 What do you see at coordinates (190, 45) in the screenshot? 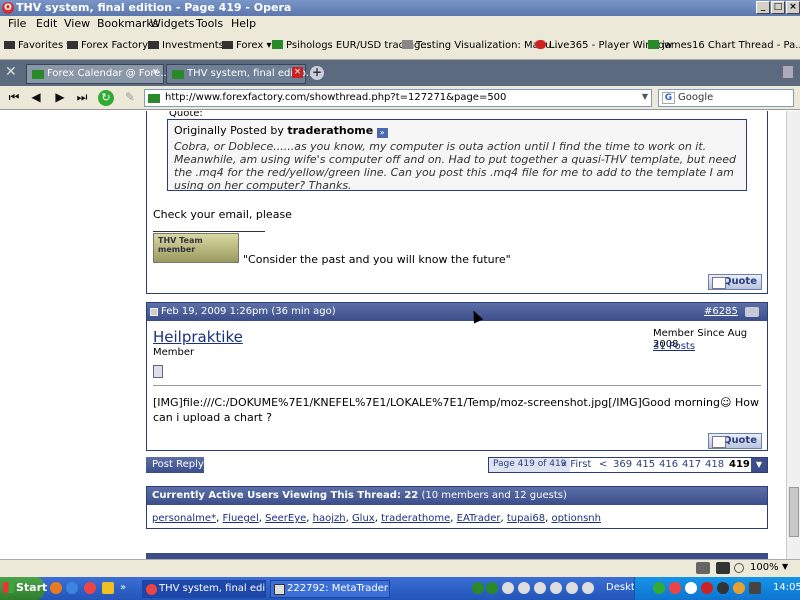
I see `bookmark-investments: Investments ▾` at bounding box center [190, 45].